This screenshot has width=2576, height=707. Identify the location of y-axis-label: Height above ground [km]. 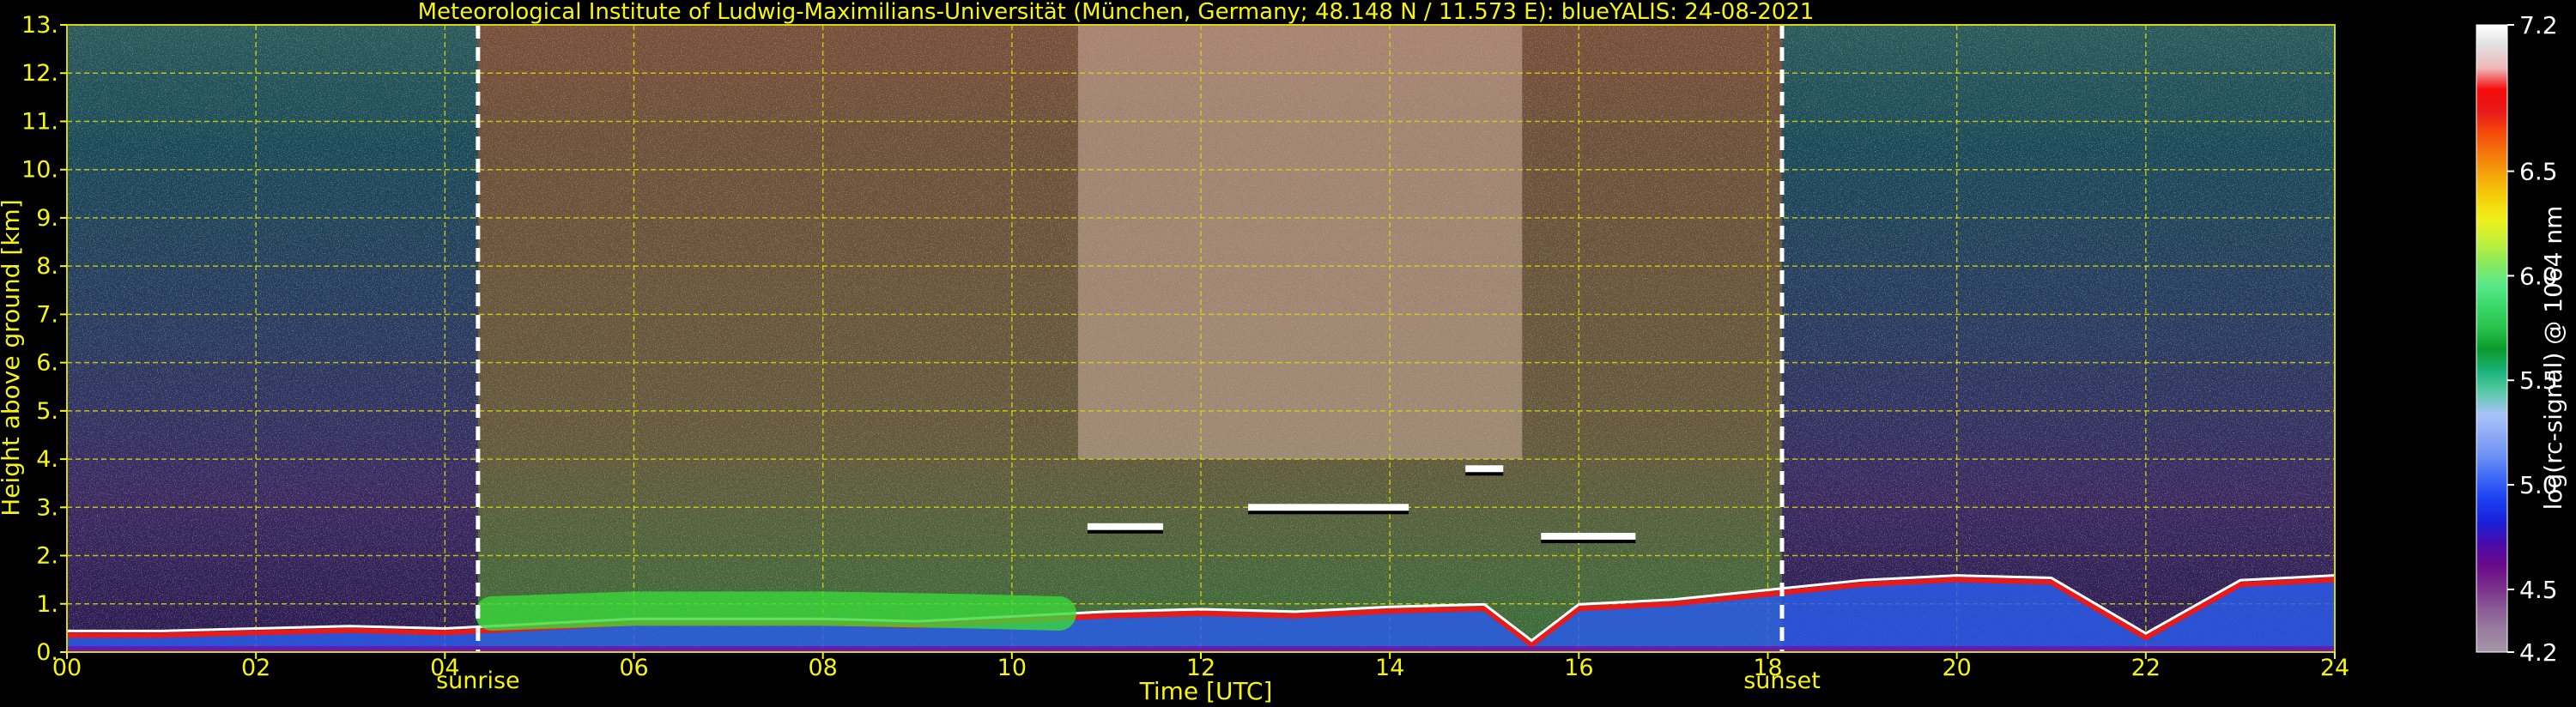
(12, 358).